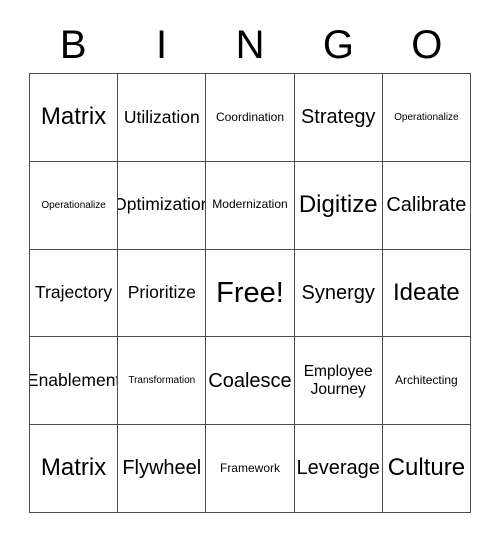 The height and width of the screenshot is (544, 500). I want to click on bingo-cell-label: Prioritize, so click(161, 292).